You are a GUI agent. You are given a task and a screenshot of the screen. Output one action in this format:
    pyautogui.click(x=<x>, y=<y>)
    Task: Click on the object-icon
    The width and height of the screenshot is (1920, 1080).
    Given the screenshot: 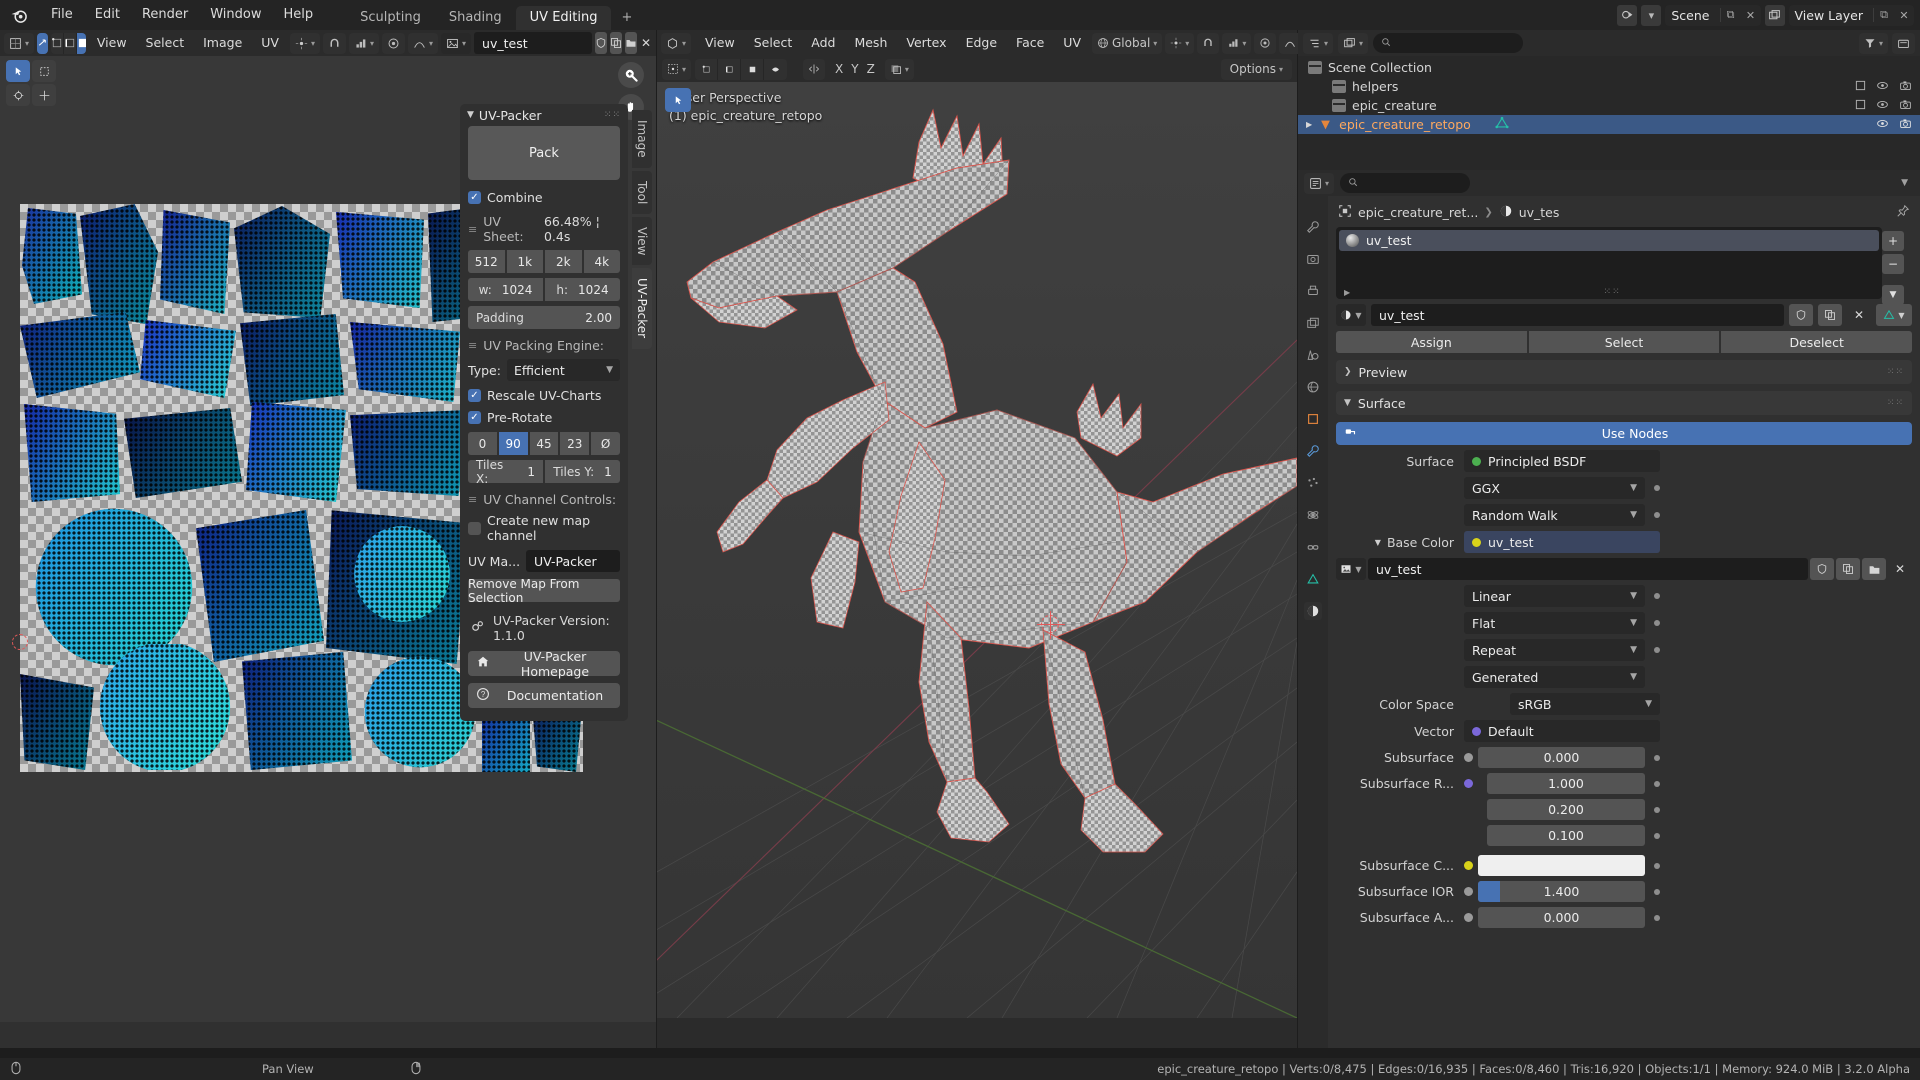 What is the action you would take?
    pyautogui.click(x=1345, y=212)
    